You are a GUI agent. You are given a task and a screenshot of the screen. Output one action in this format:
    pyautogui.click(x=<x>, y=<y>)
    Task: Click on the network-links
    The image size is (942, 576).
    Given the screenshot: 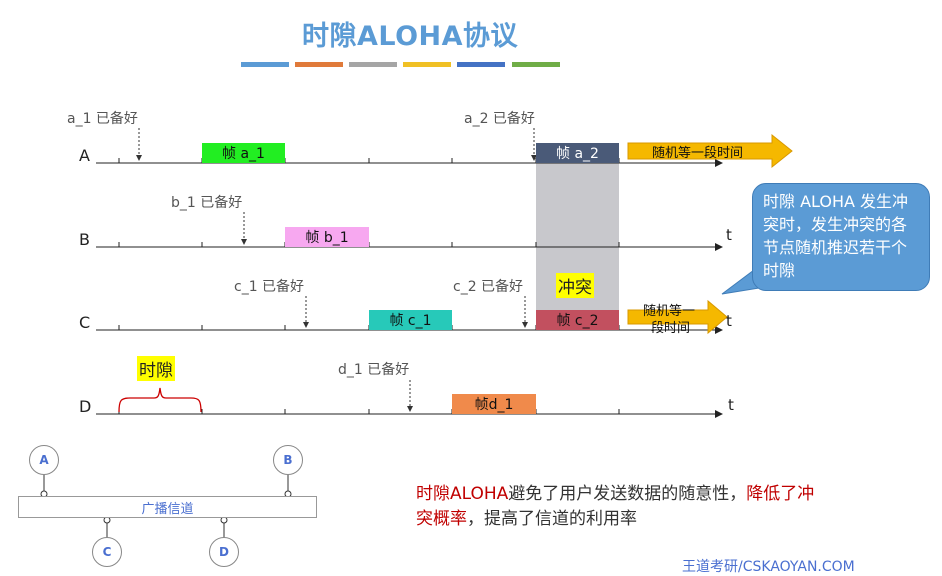 What is the action you would take?
    pyautogui.click(x=166, y=506)
    